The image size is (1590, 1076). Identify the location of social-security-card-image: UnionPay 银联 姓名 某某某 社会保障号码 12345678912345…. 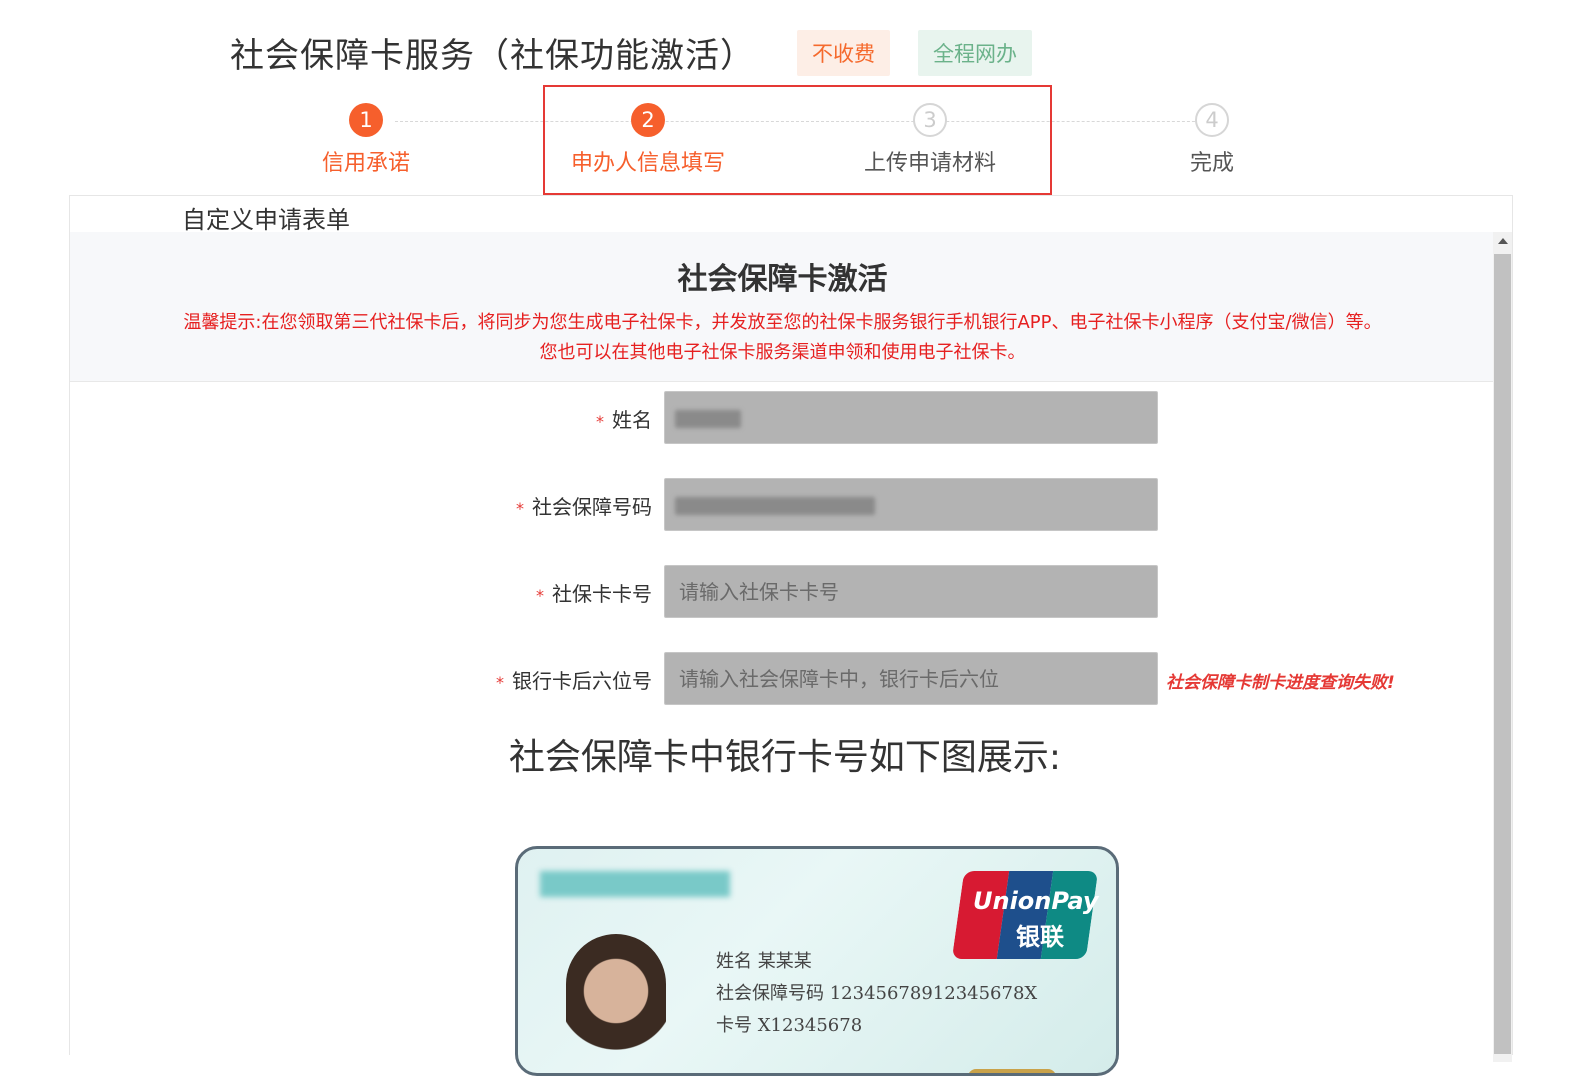
(817, 961).